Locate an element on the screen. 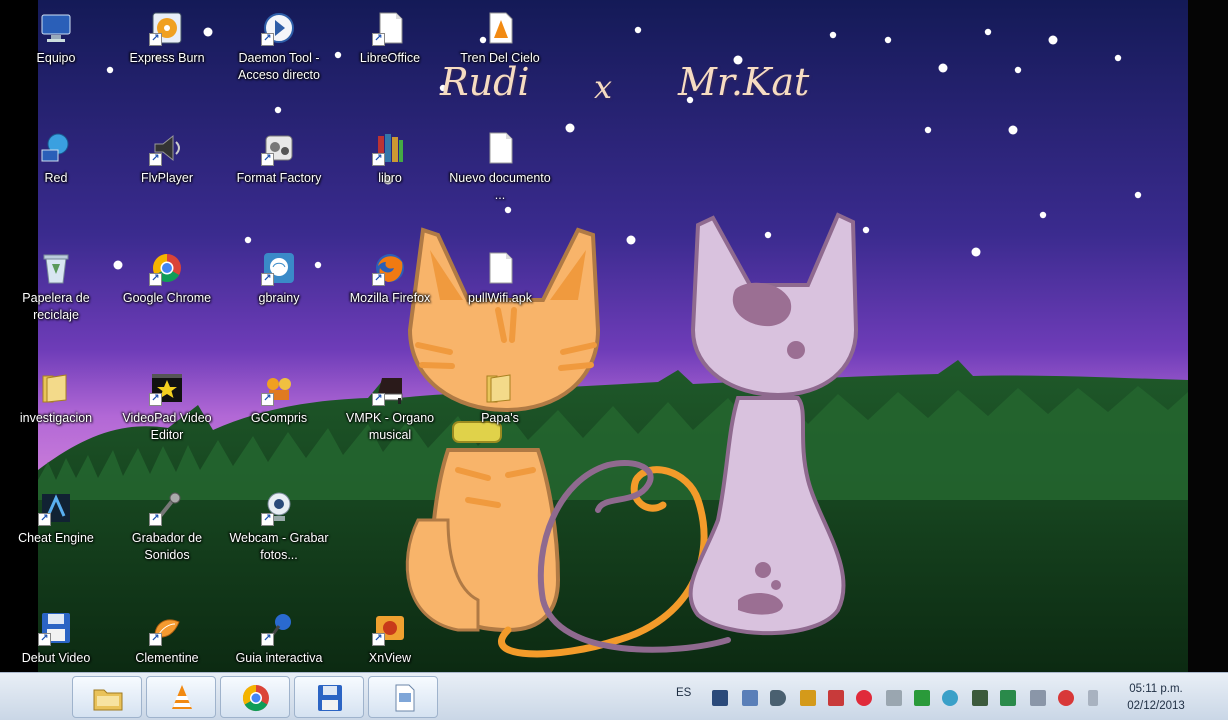 This screenshot has width=1228, height=720. desktop-icon: ↗ Express Burn is located at coordinates (167, 38).